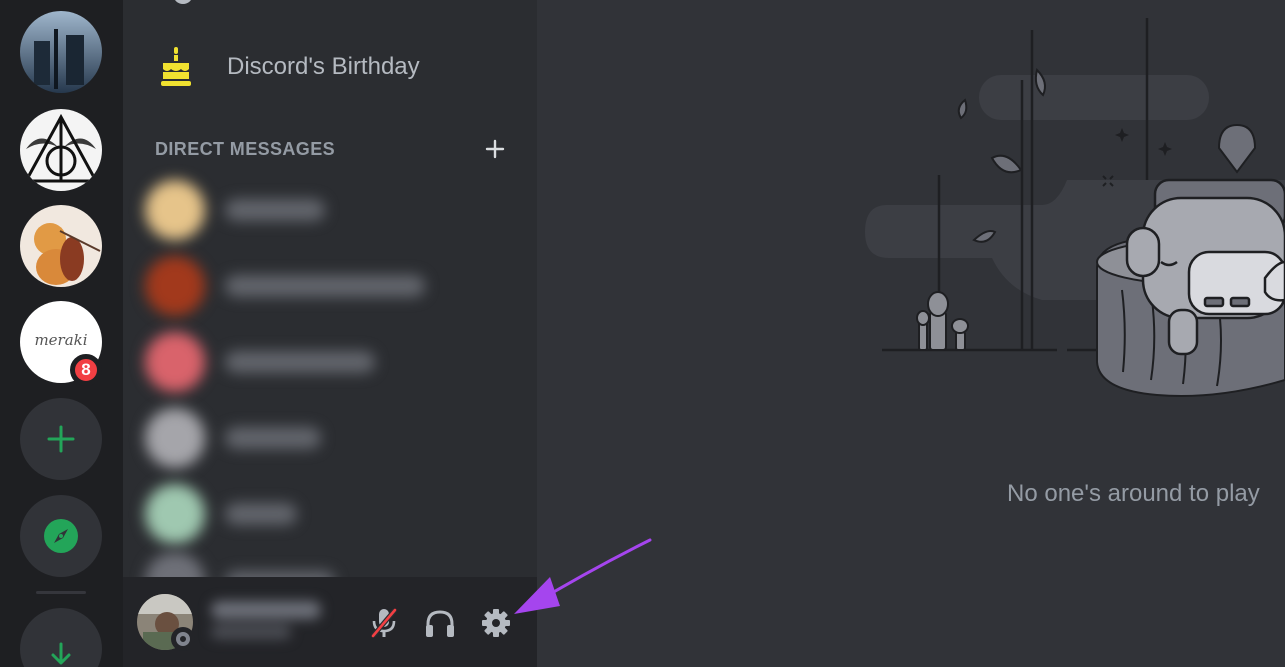  What do you see at coordinates (183, 2) in the screenshot?
I see `scrolled-item-fragment` at bounding box center [183, 2].